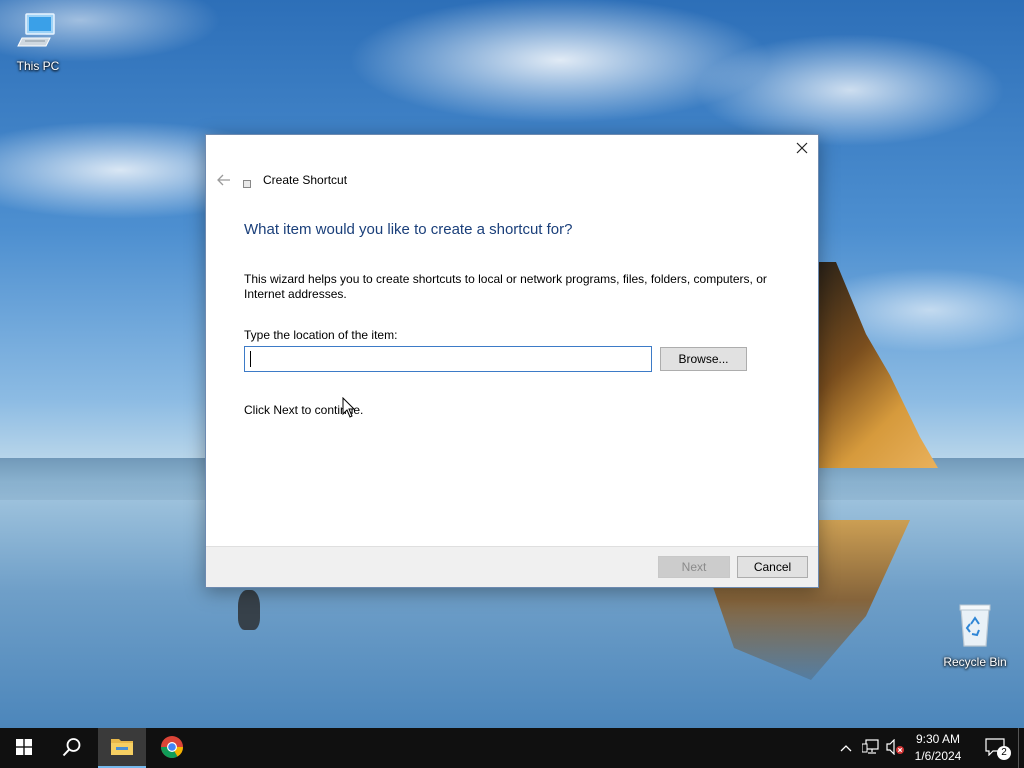  Describe the element at coordinates (938, 748) in the screenshot. I see `taskbar-clock: 9:30 AM 1/6/2024` at that location.